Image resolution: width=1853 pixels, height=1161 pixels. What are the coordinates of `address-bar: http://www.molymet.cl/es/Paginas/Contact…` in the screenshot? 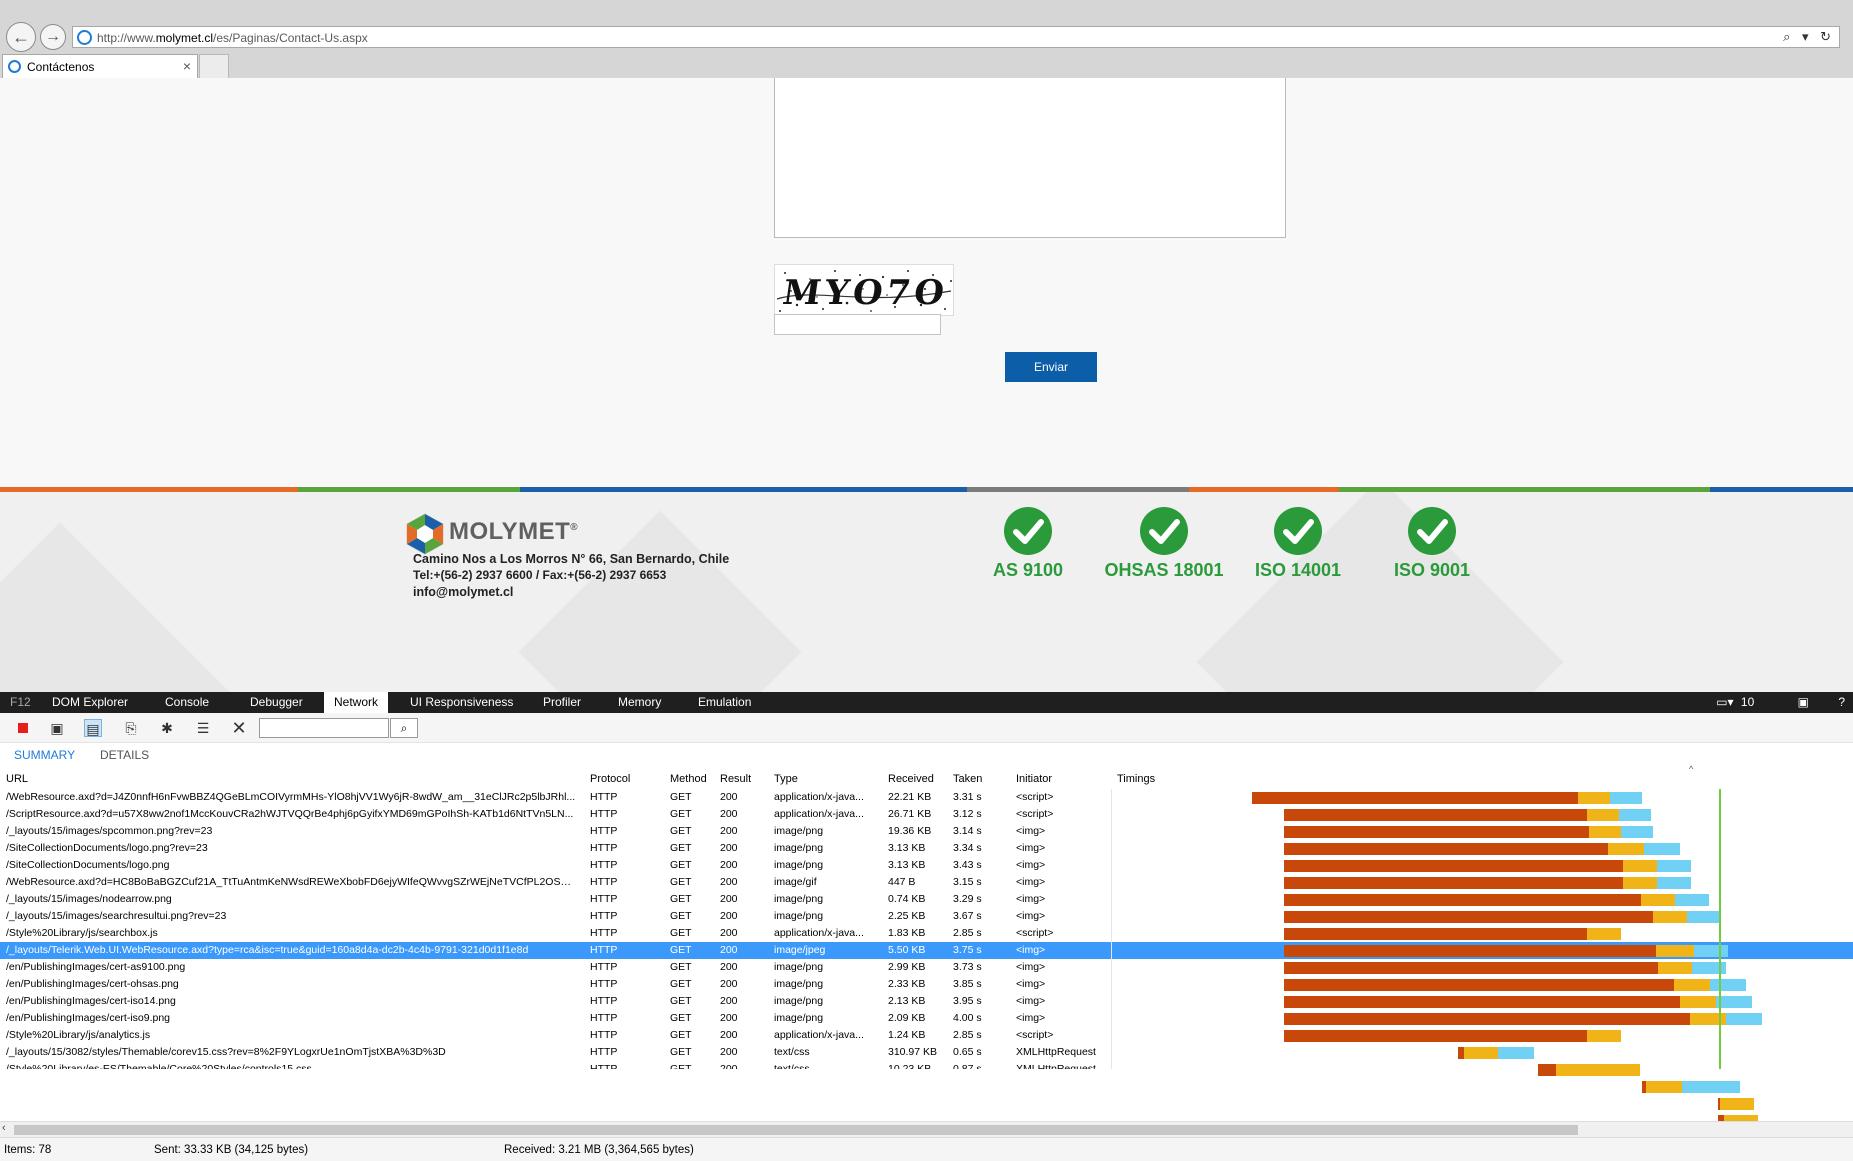 It's located at (956, 37).